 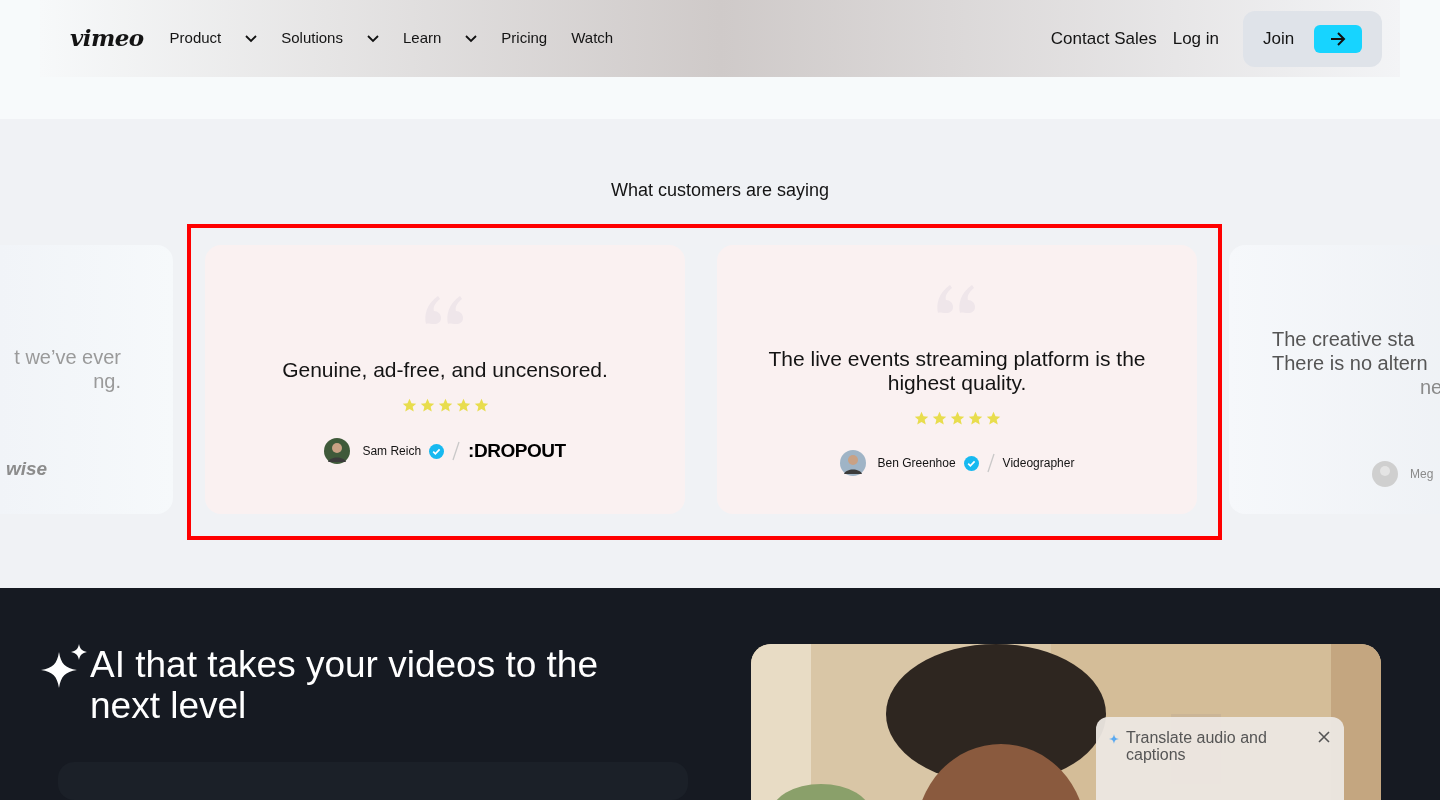 What do you see at coordinates (107, 380) in the screenshot?
I see `testimonial-quote-fragment: ng.` at bounding box center [107, 380].